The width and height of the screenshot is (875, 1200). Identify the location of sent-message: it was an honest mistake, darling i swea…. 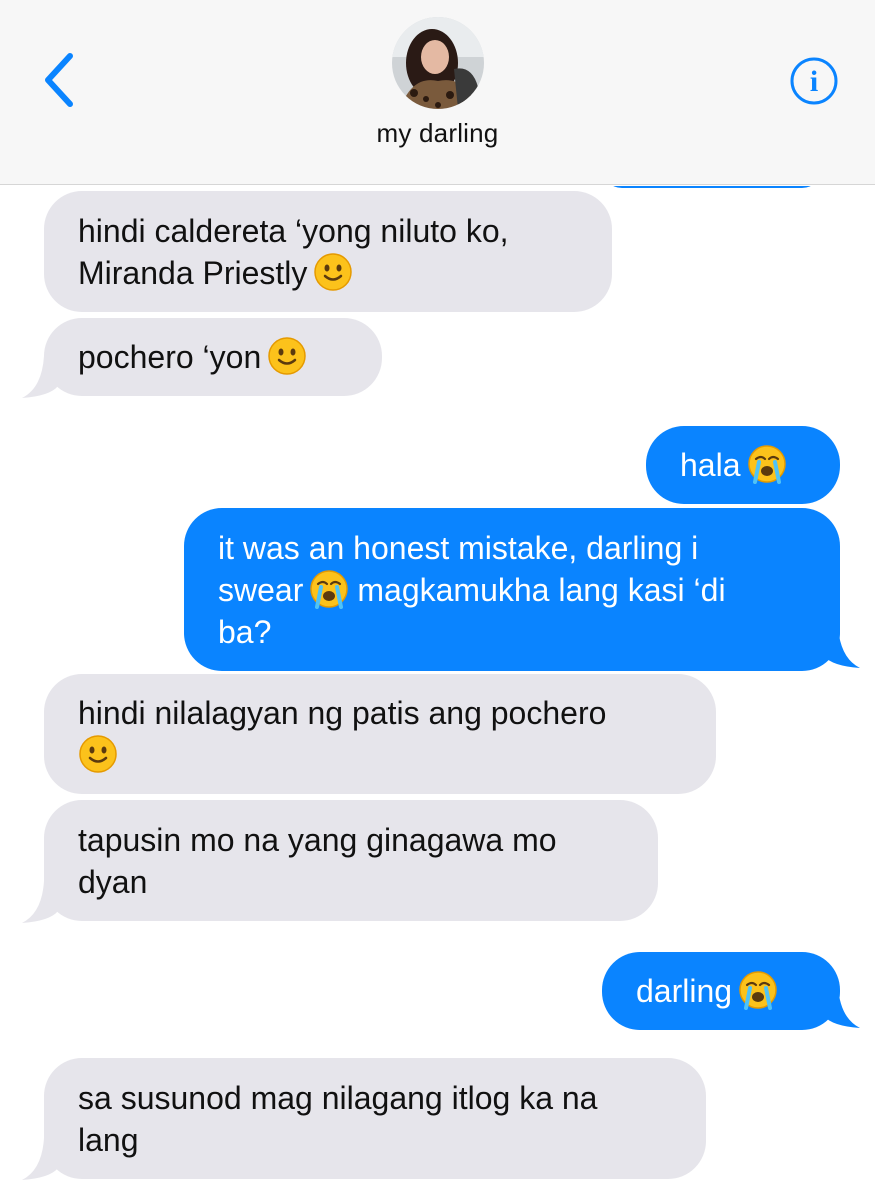
(512, 589).